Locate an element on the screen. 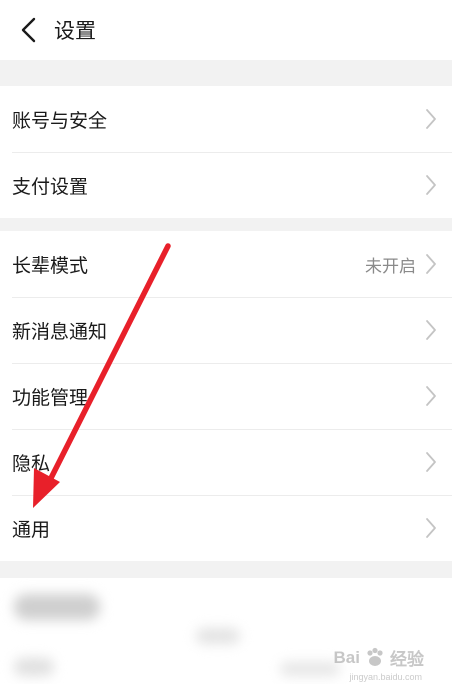  watermark-brand: Bai is located at coordinates (346, 657).